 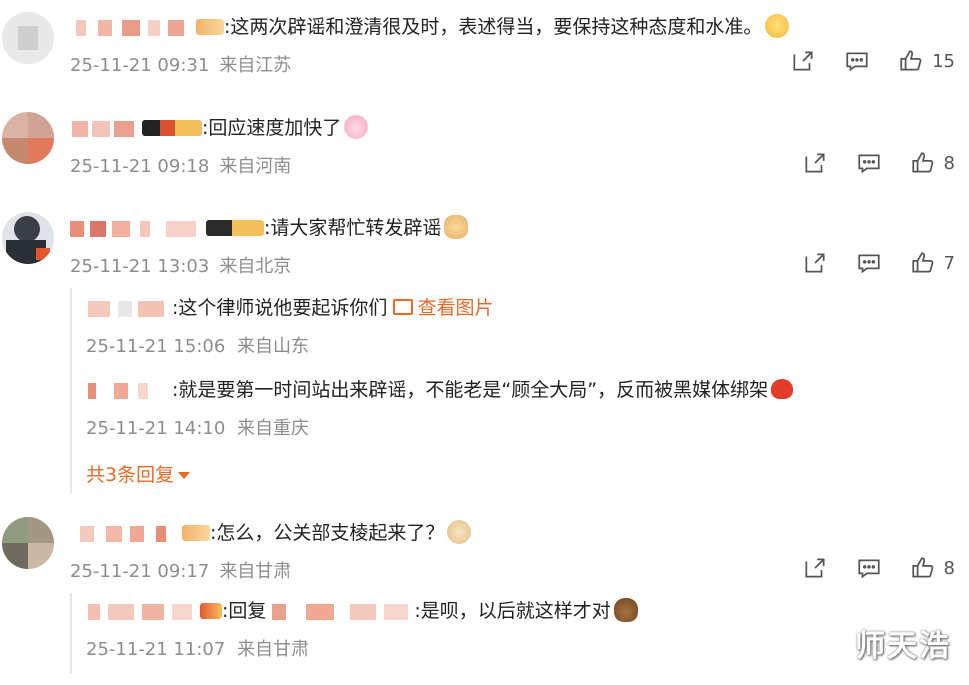 I want to click on reply-text-line: :回复 :是呗，以后就这样才对, so click(x=362, y=611).